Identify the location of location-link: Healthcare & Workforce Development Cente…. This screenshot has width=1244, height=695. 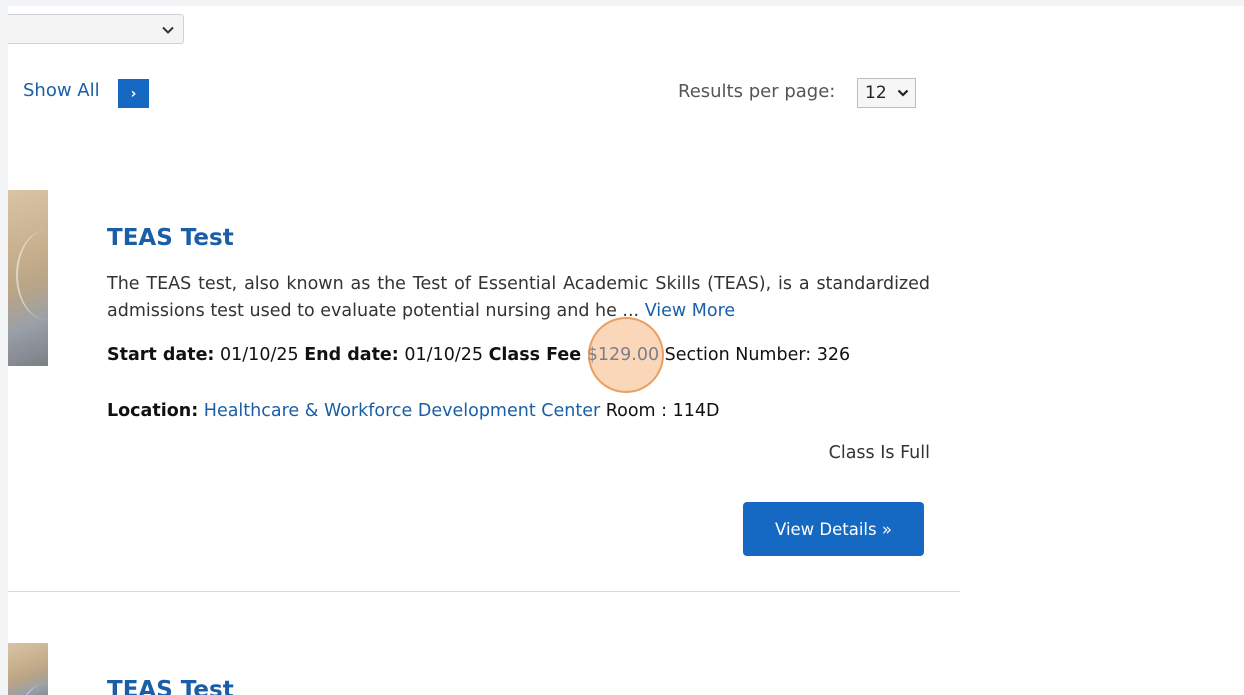
(402, 411).